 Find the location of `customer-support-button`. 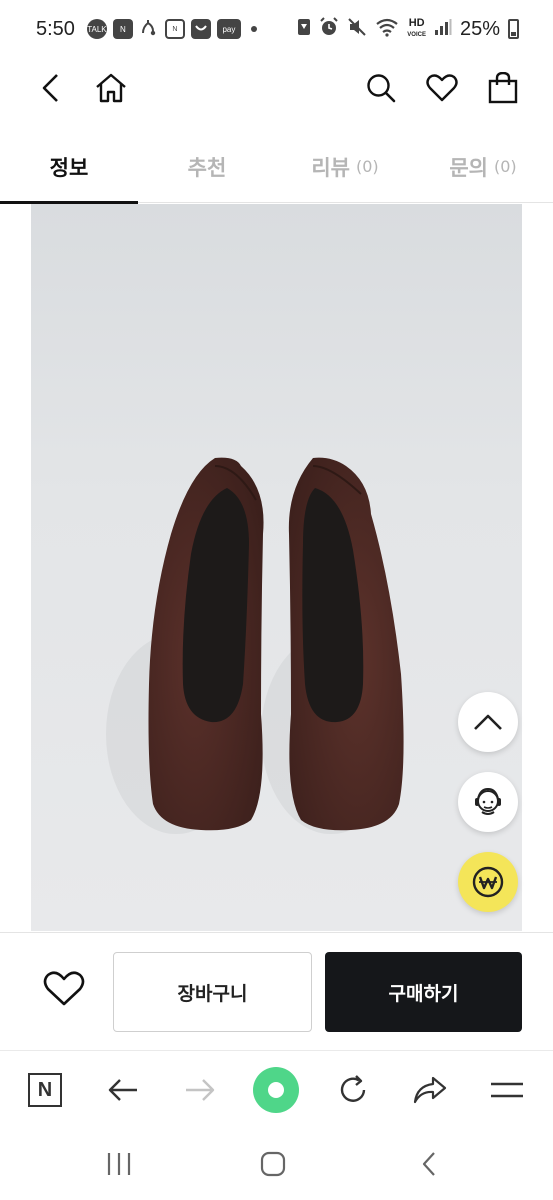

customer-support-button is located at coordinates (488, 802).